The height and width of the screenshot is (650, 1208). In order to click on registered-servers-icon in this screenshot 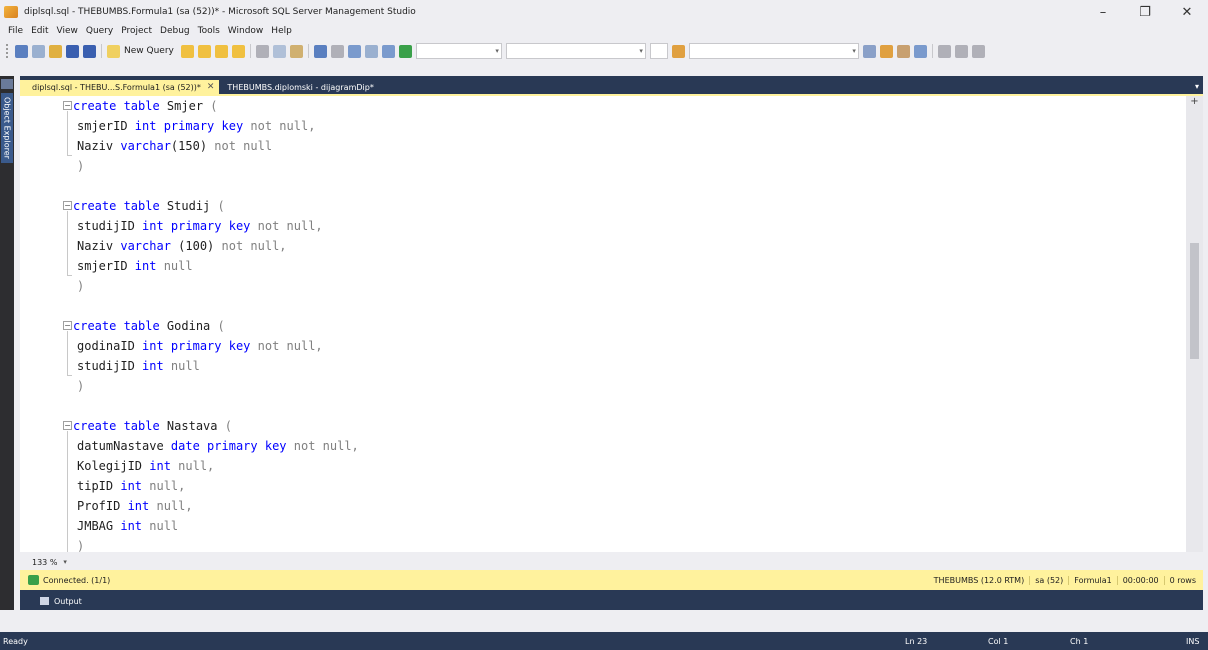, I will do `click(920, 51)`.